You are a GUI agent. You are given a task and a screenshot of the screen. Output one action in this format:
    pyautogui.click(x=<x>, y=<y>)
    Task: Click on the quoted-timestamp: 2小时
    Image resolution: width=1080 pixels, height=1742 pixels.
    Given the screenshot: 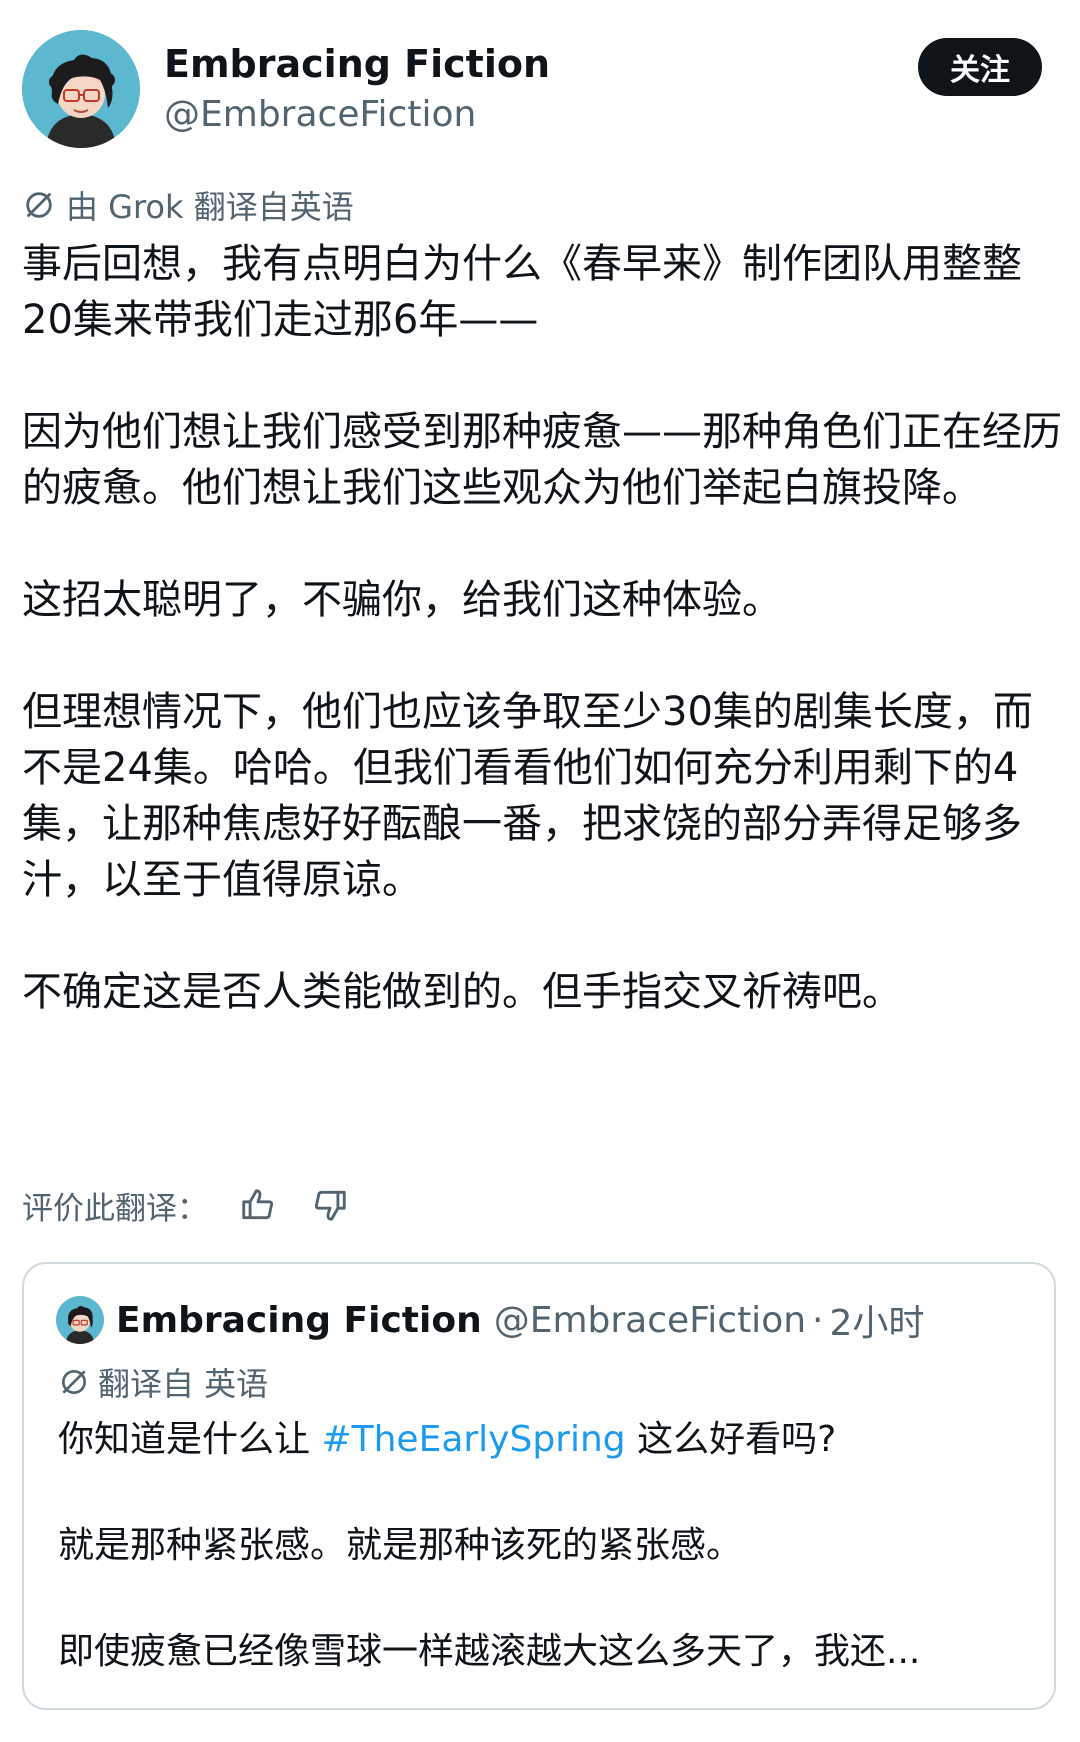 What is the action you would take?
    pyautogui.click(x=876, y=1320)
    